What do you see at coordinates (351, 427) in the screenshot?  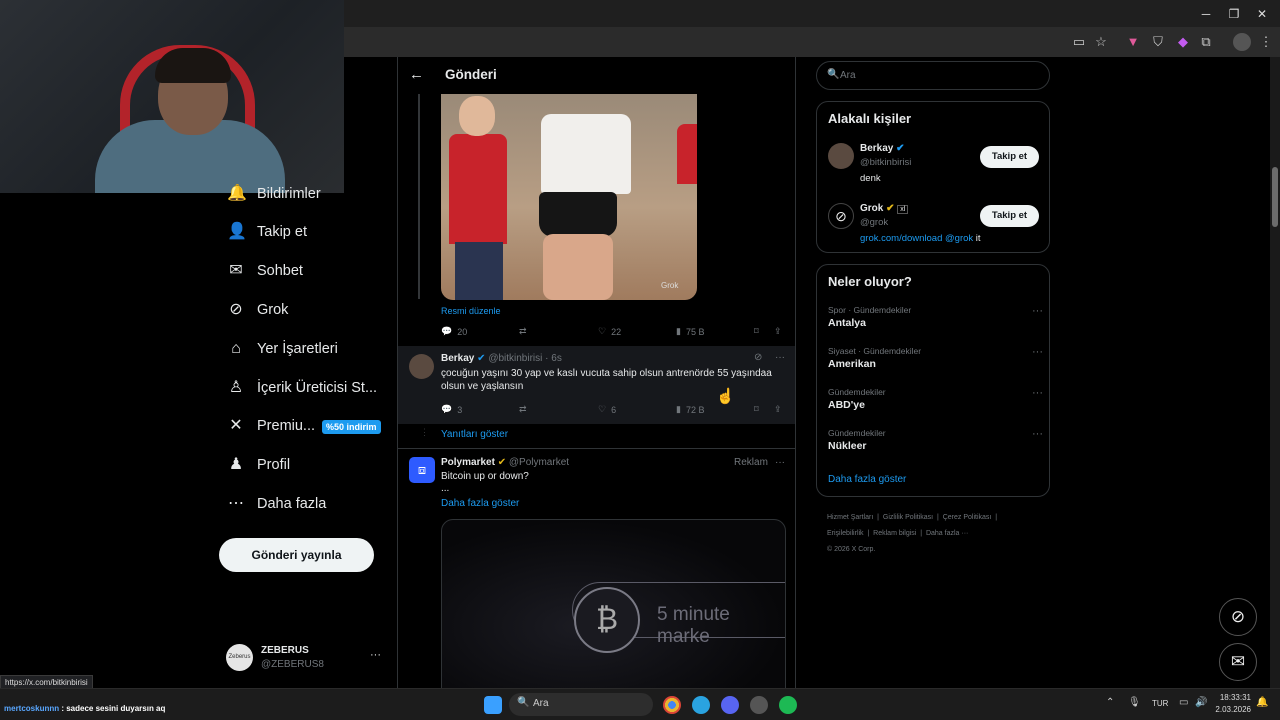 I see `premium-discount-badge: %50 indirim` at bounding box center [351, 427].